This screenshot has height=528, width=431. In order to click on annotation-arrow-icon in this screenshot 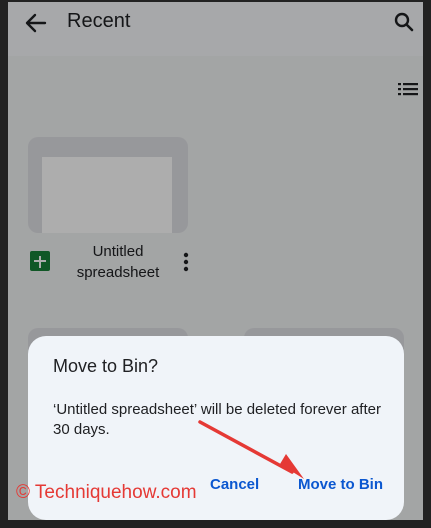, I will do `click(251, 449)`.